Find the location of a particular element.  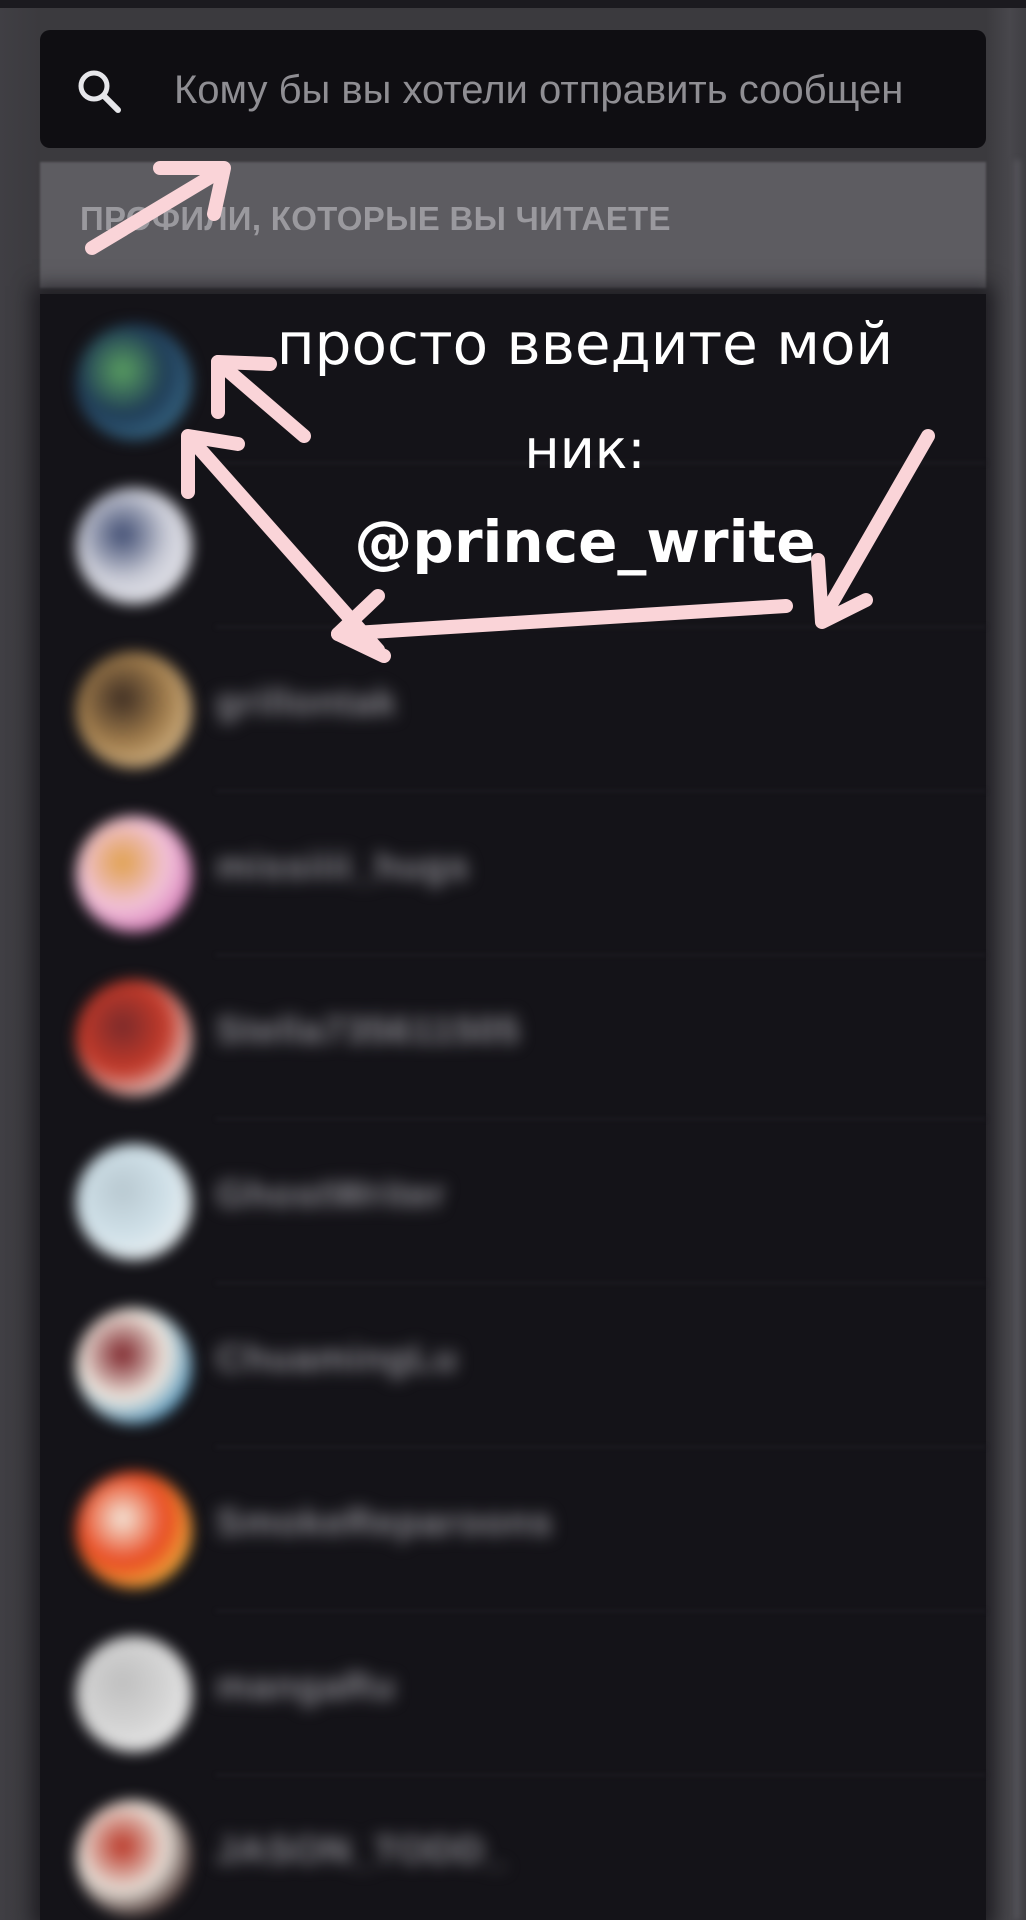

scrollbar is located at coordinates (1017, 1040).